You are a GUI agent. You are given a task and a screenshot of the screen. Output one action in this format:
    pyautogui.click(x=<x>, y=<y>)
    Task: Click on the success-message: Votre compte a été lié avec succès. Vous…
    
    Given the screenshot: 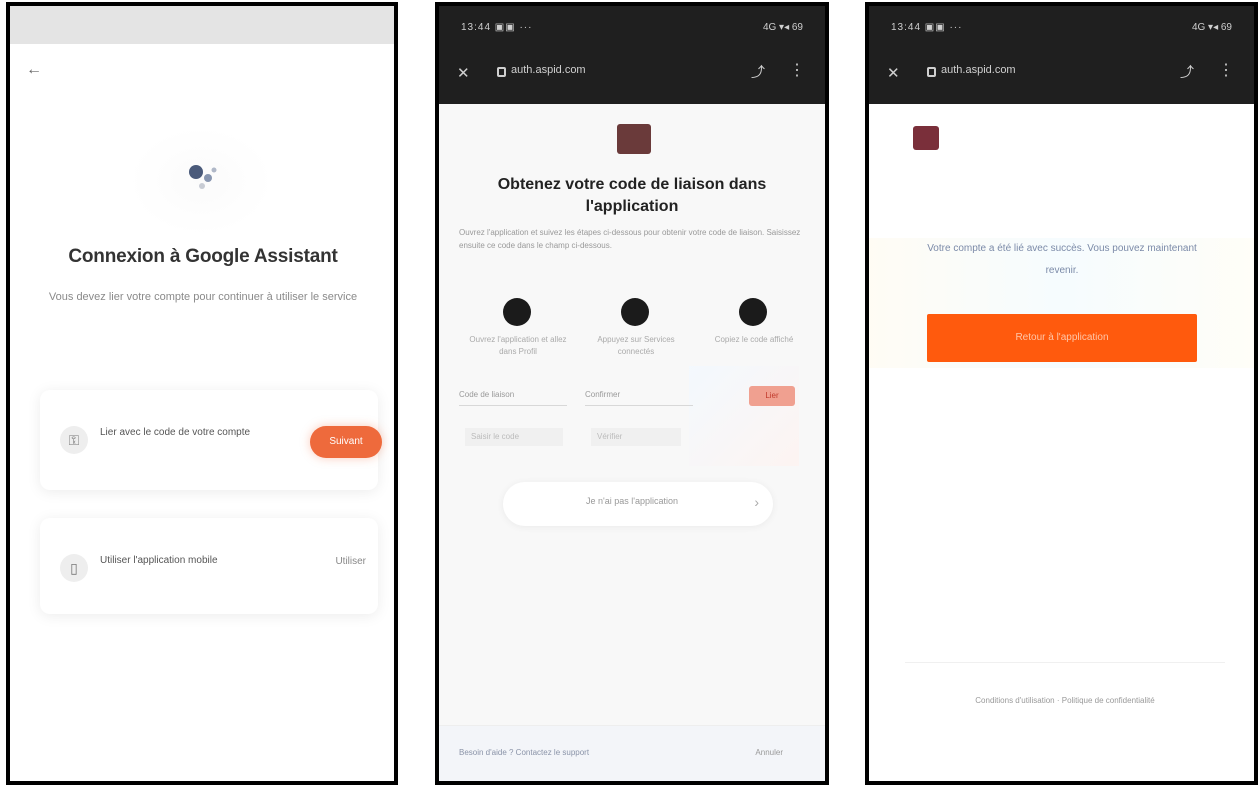 What is the action you would take?
    pyautogui.click(x=1062, y=259)
    